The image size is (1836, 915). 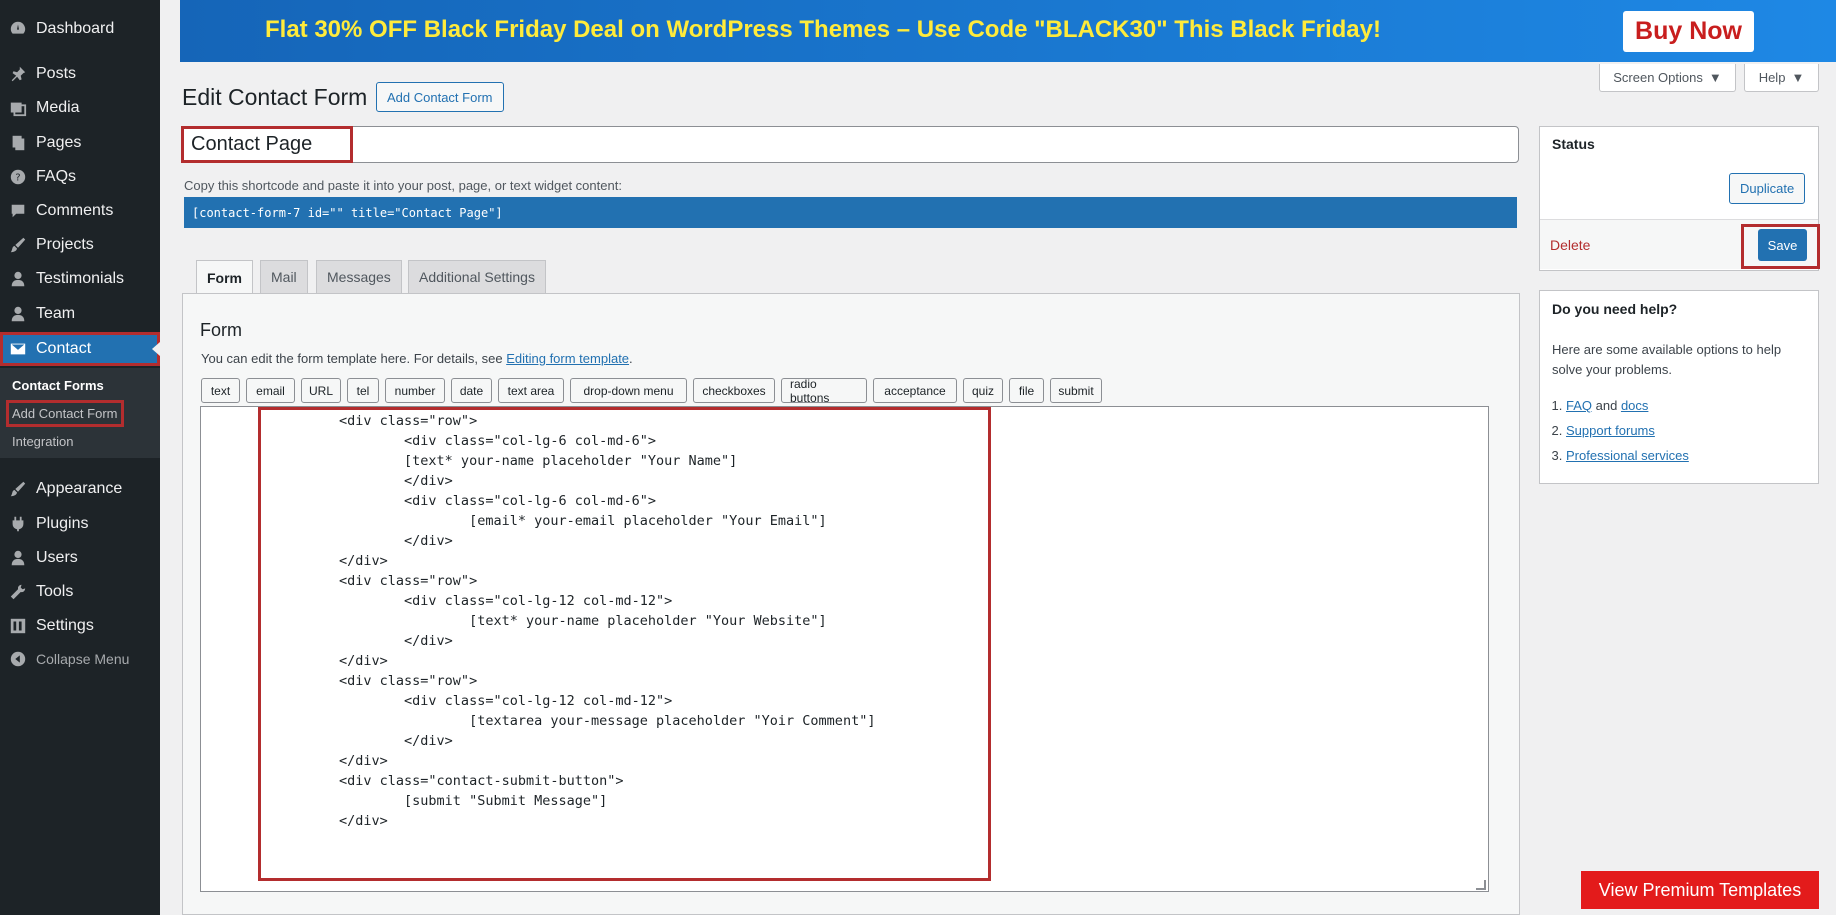 I want to click on sidebar-item-label: Testimonials, so click(x=80, y=278).